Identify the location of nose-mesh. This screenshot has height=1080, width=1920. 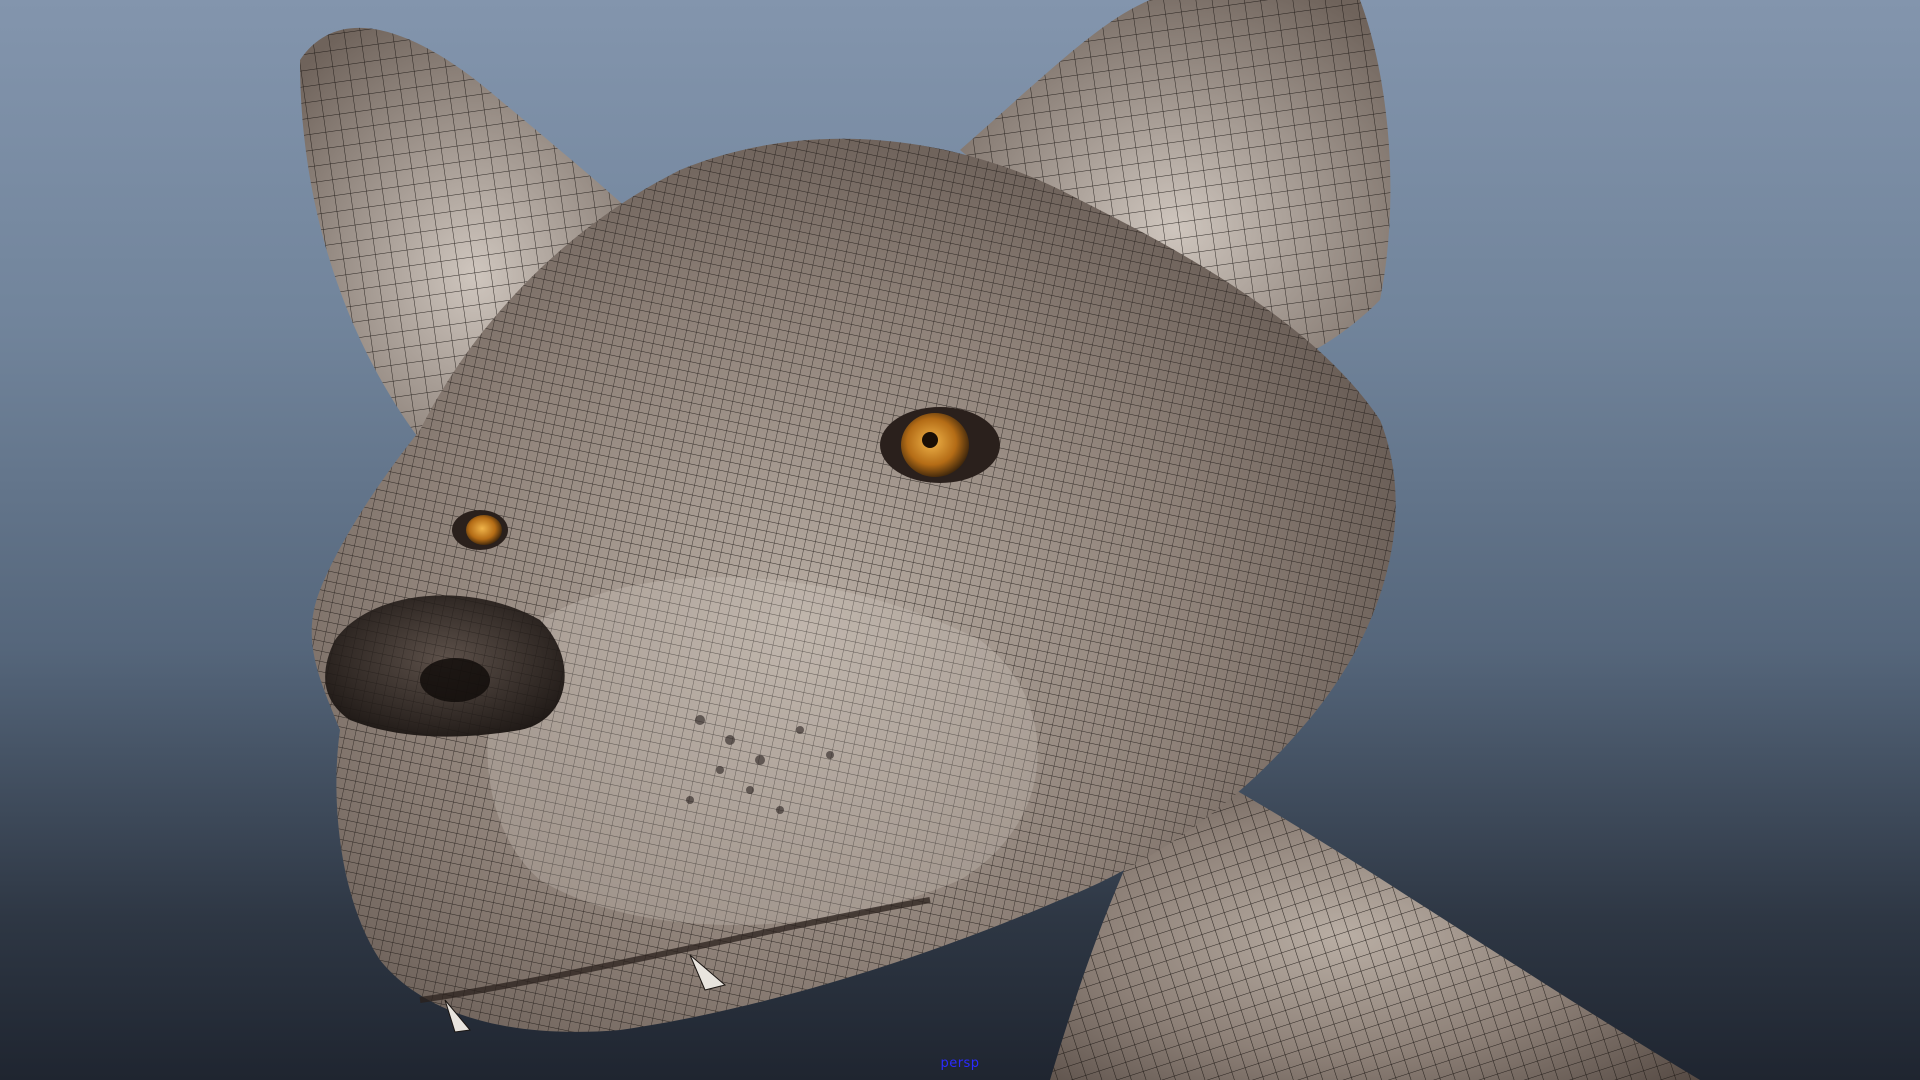
(445, 666).